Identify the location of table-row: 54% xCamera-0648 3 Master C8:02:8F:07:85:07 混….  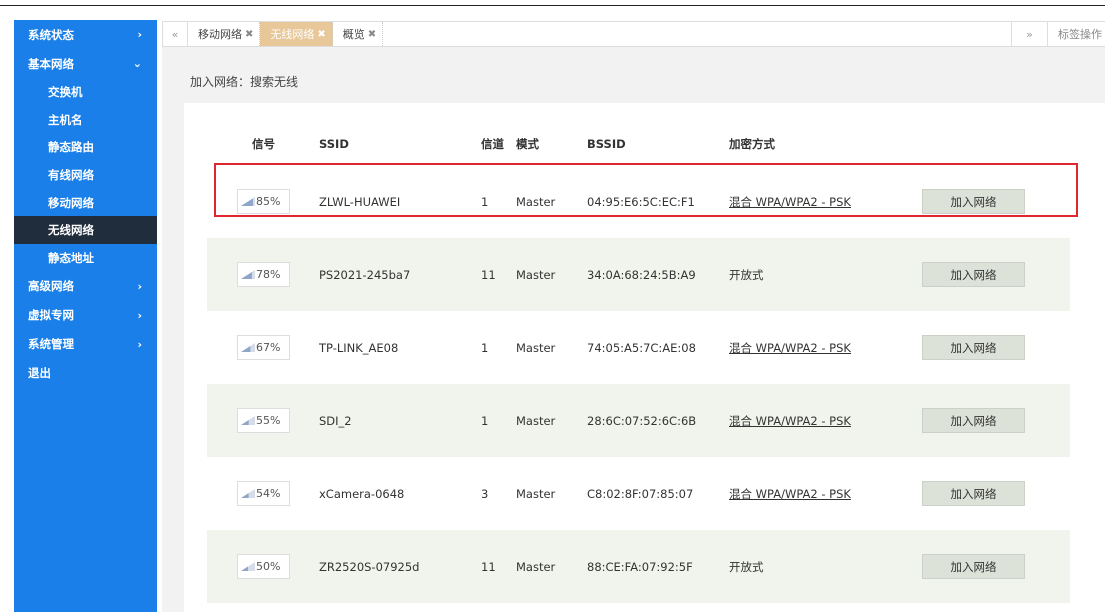
(638, 493).